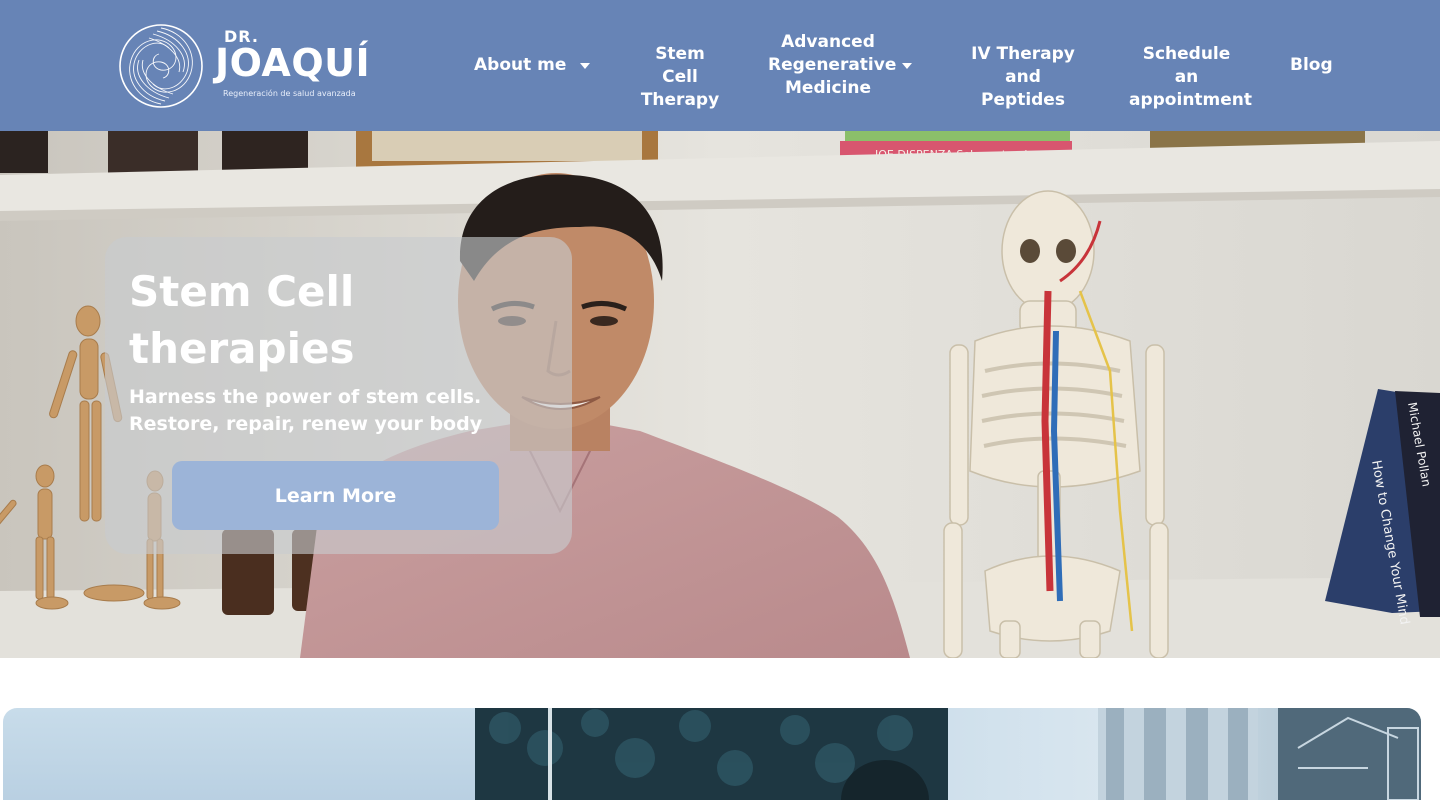 The height and width of the screenshot is (800, 1440). I want to click on nav-item-about-me: About me, so click(532, 65).